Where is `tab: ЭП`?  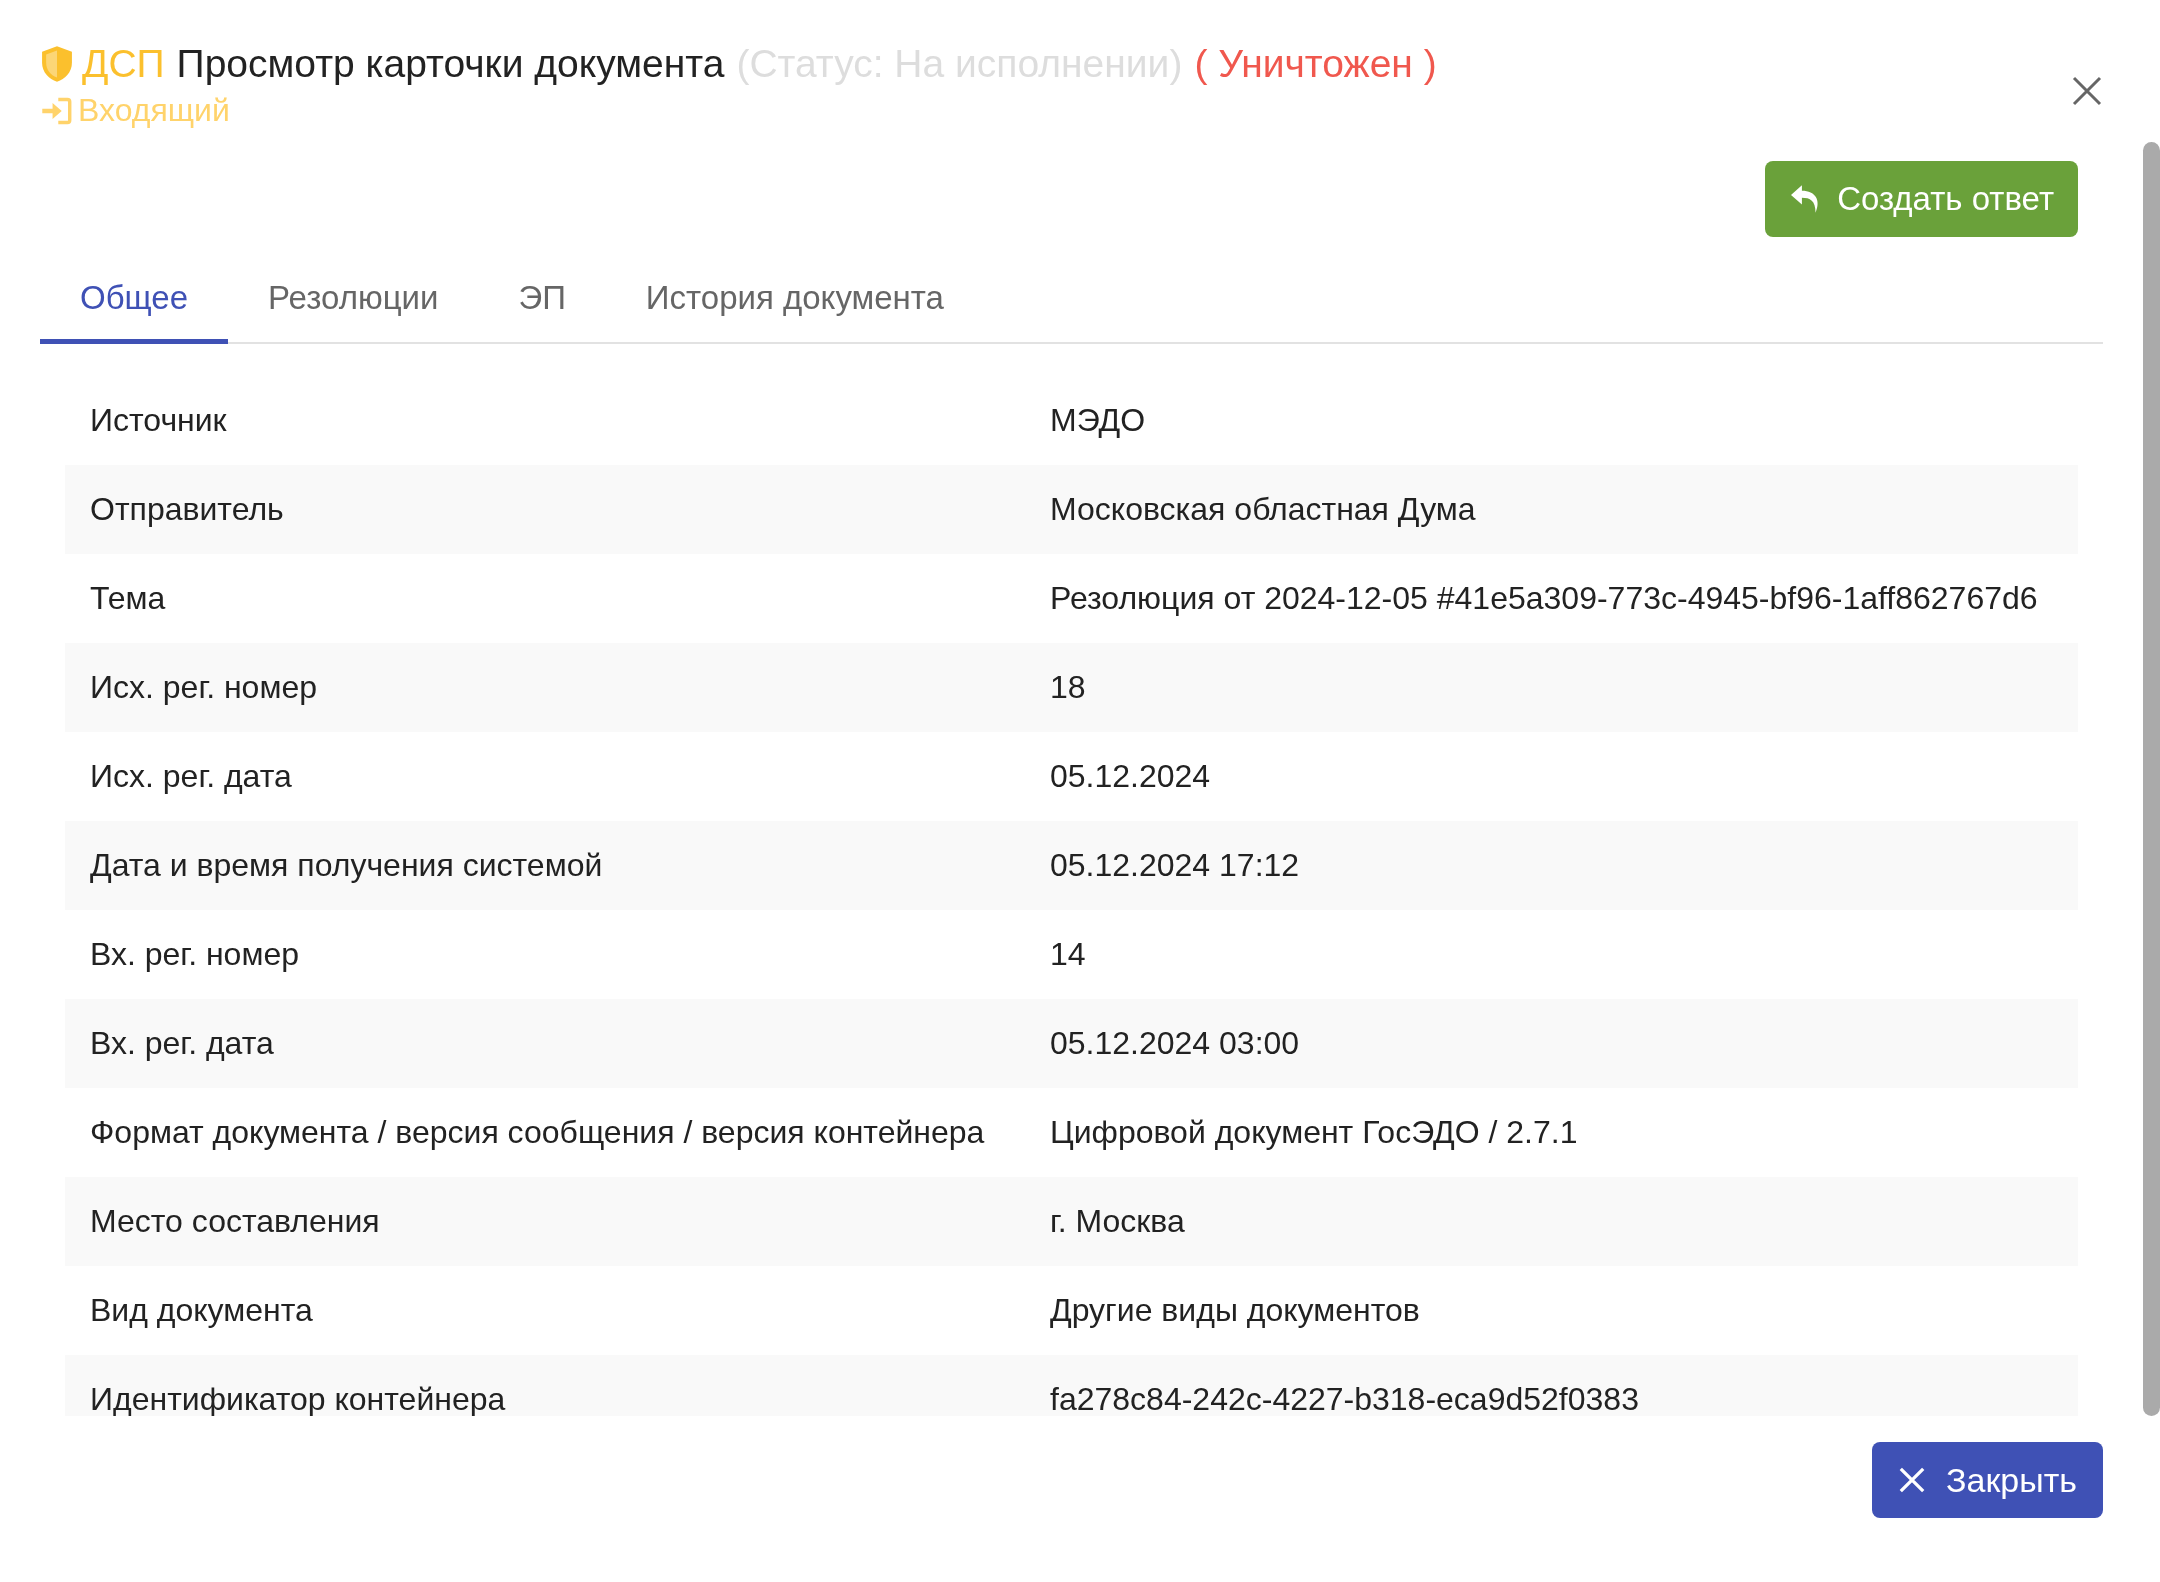 tab: ЭП is located at coordinates (542, 301).